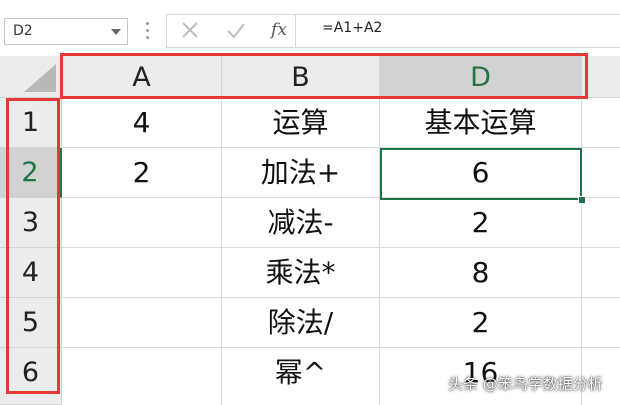  I want to click on watermark: 头条 @笨鸟学数据分析, so click(525, 384).